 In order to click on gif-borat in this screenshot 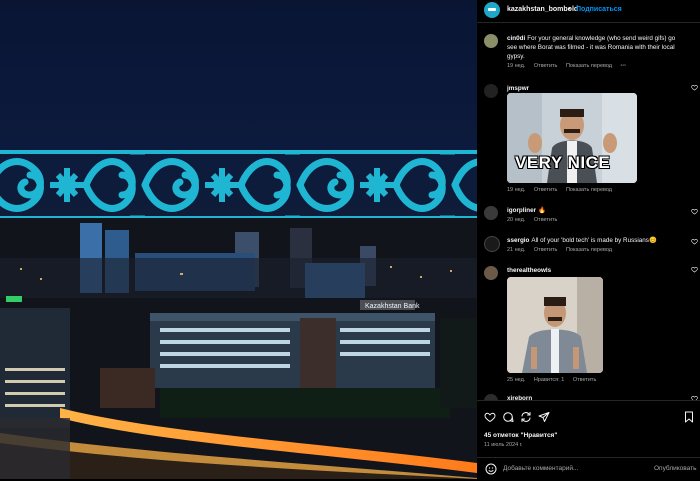, I will do `click(555, 325)`.